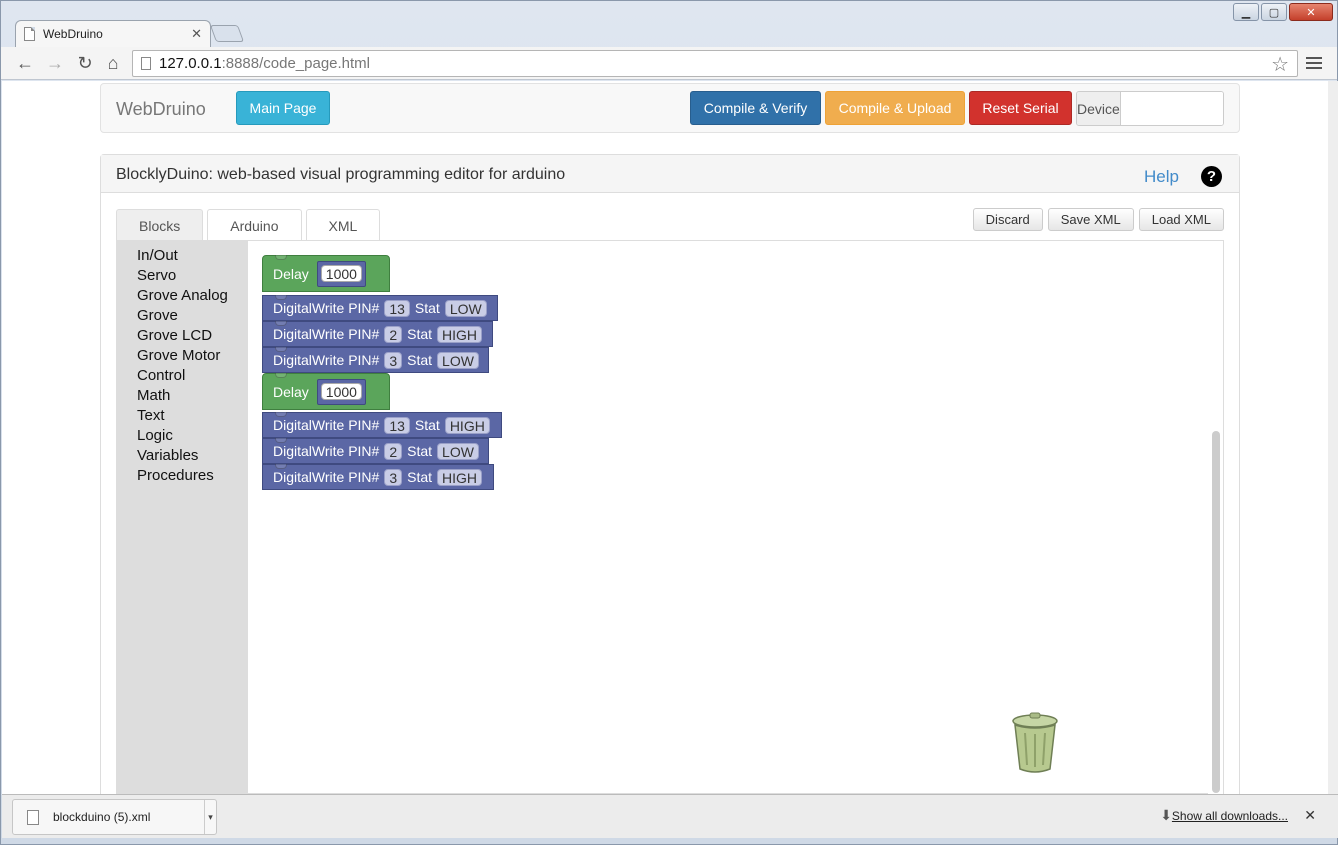 The width and height of the screenshot is (1338, 845). I want to click on xml-actions: Discard Save XML Load XML, so click(1098, 219).